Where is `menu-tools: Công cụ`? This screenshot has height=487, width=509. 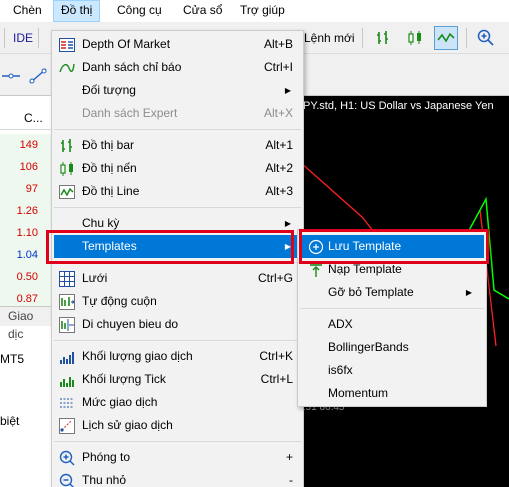
menu-tools: Công cụ is located at coordinates (139, 11).